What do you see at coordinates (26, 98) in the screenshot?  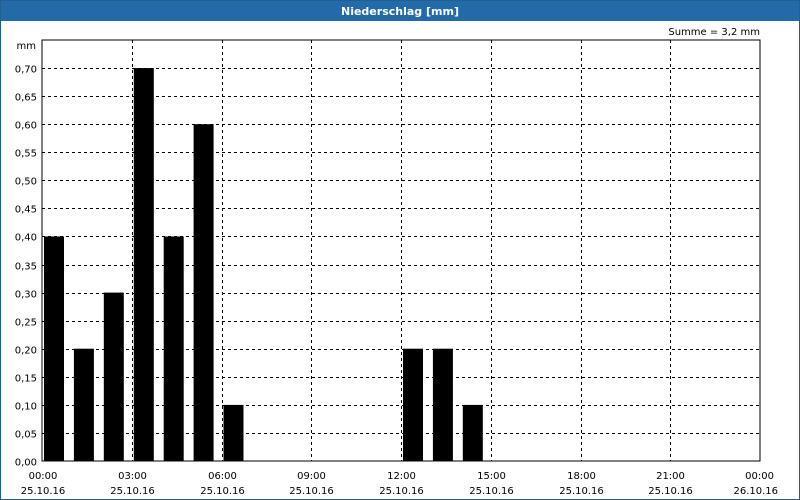 I see `y-tick-label: 0,65` at bounding box center [26, 98].